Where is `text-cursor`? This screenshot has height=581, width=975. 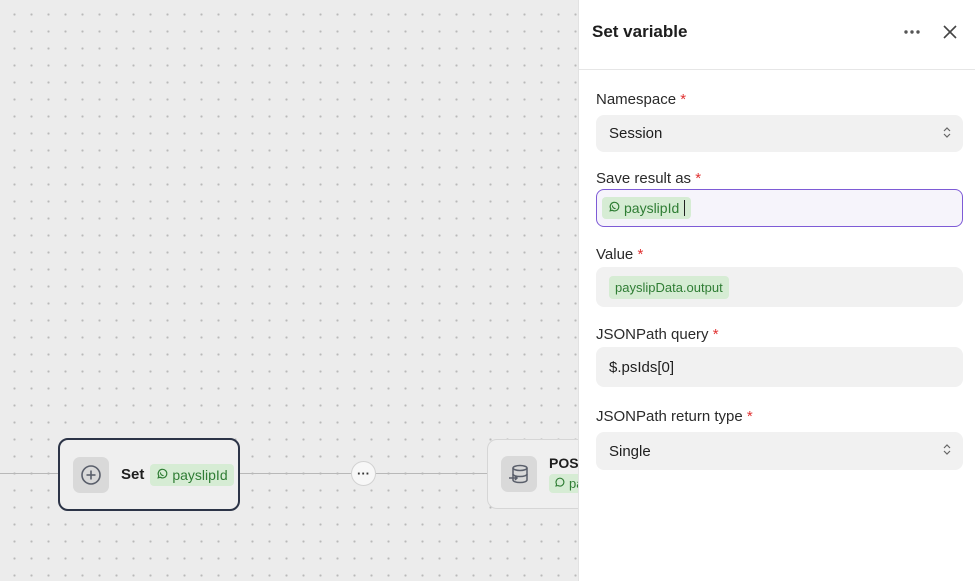
text-cursor is located at coordinates (685, 208).